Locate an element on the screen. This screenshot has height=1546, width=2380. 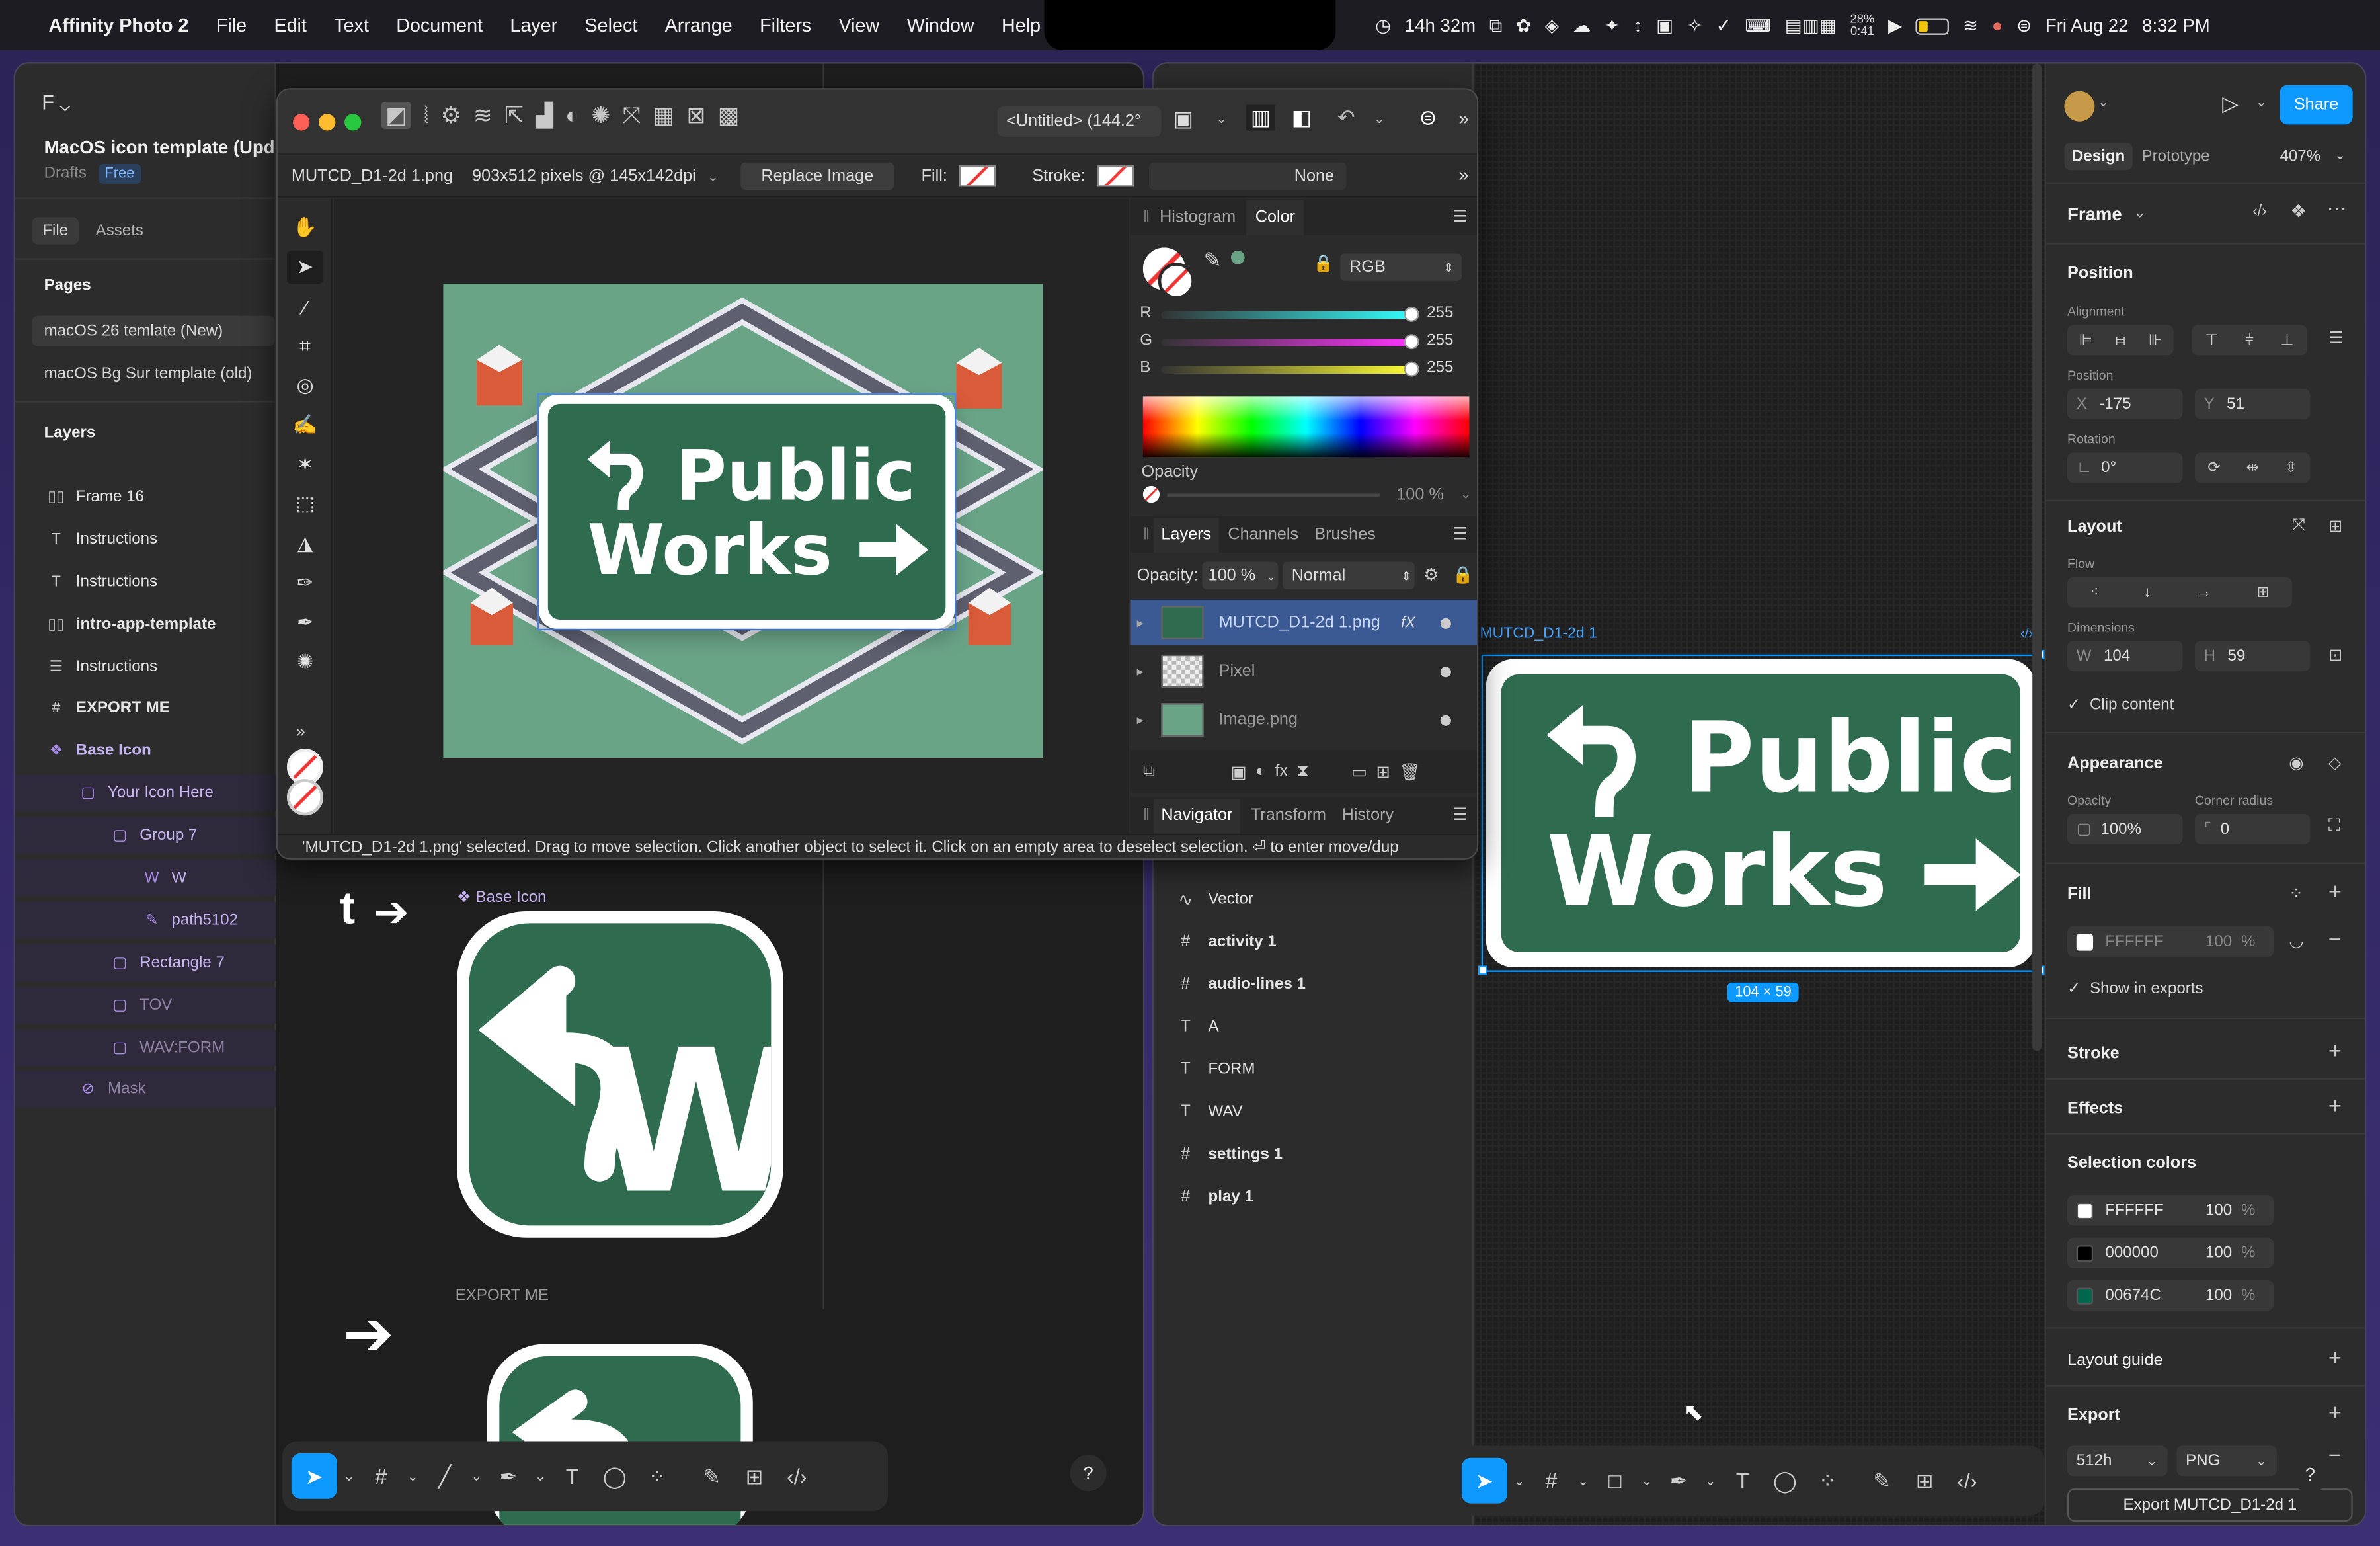
tab-brushes: Brushes is located at coordinates (1345, 535).